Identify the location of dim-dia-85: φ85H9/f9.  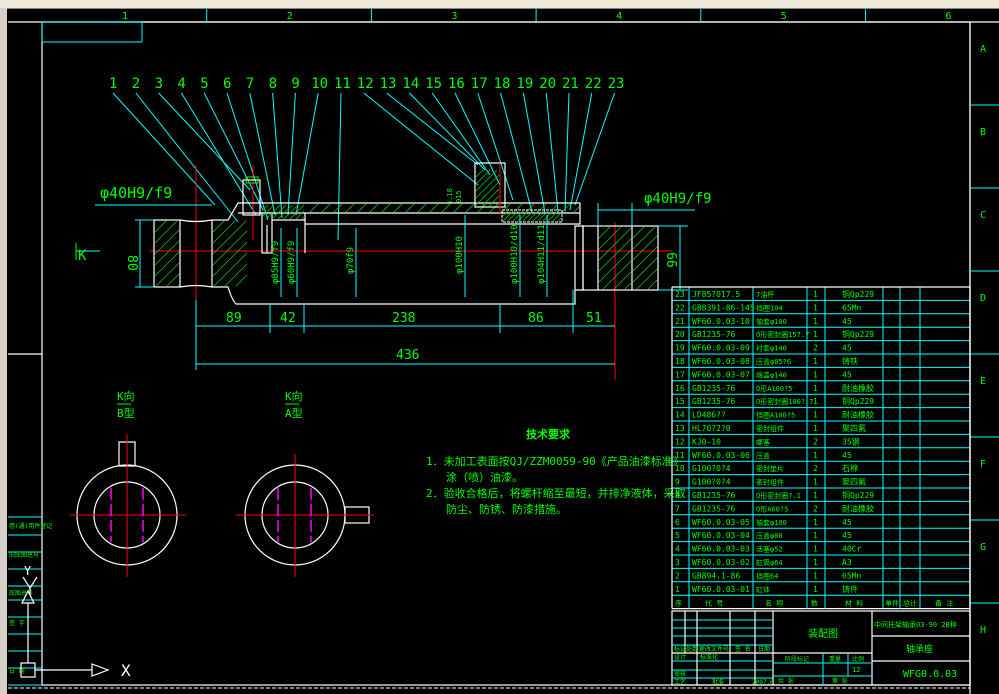
(276, 262).